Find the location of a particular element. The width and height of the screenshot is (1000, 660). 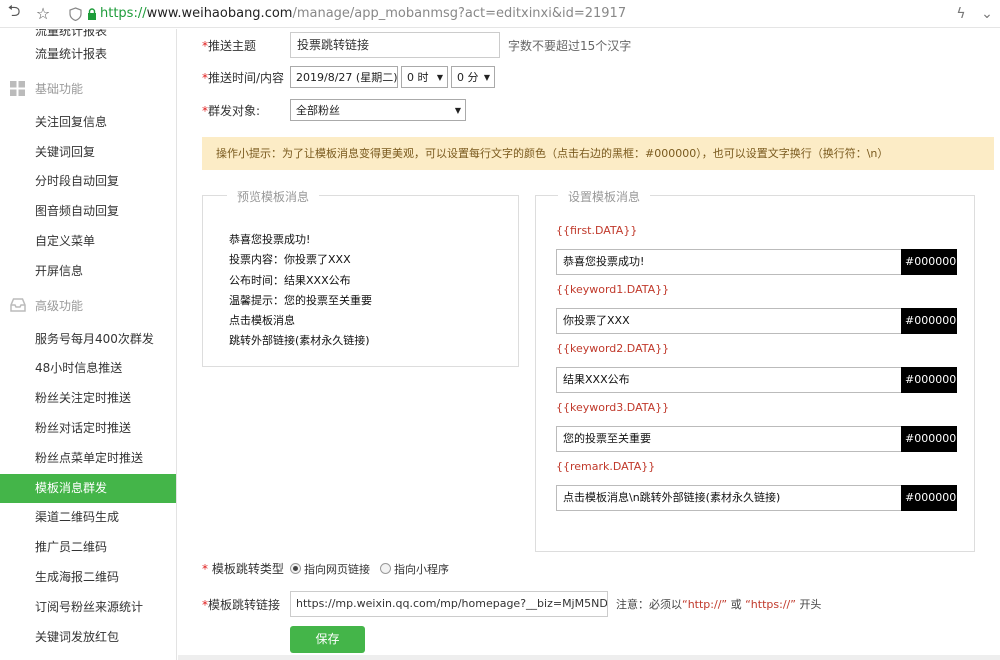

lightning-icon: ϟ is located at coordinates (961, 14).